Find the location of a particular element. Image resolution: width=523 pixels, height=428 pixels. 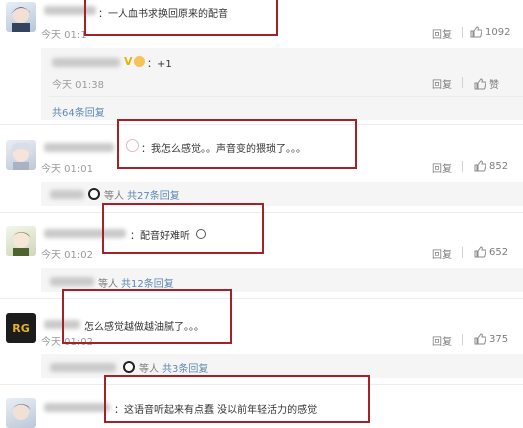

avatar-anime-boy-icon is located at coordinates (21, 19).